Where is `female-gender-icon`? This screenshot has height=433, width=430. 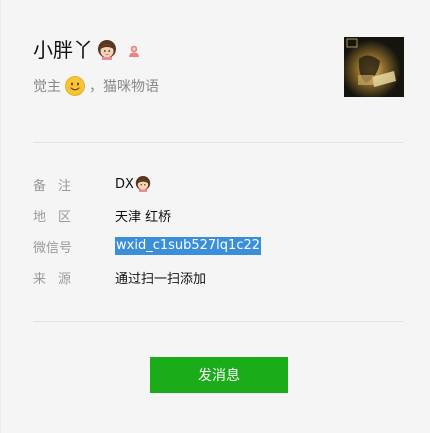
female-gender-icon is located at coordinates (134, 50).